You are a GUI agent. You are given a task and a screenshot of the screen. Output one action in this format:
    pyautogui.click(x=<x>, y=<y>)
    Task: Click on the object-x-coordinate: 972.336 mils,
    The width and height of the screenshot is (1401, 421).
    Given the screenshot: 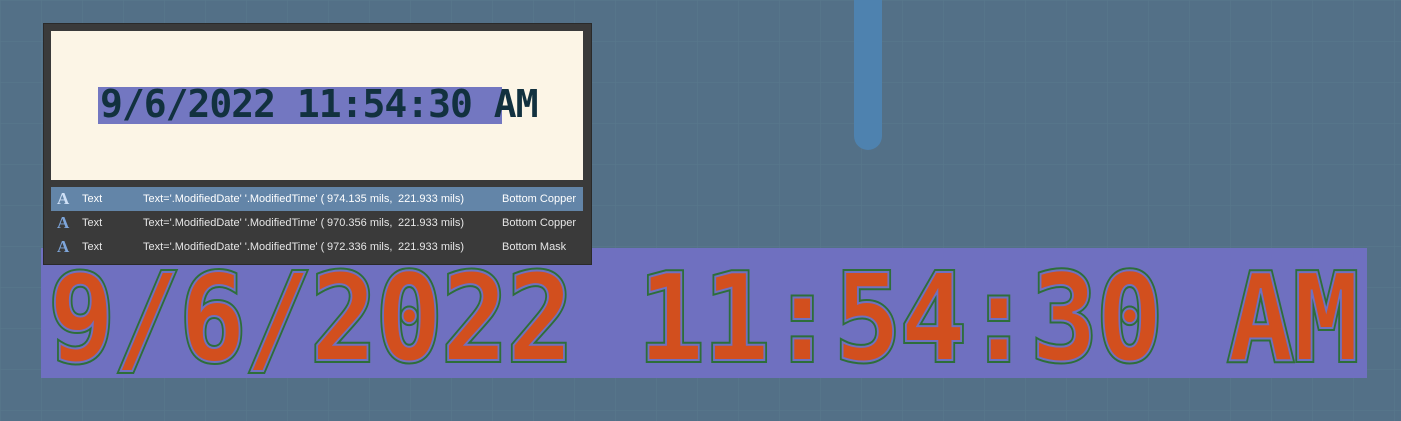 What is the action you would take?
    pyautogui.click(x=360, y=247)
    